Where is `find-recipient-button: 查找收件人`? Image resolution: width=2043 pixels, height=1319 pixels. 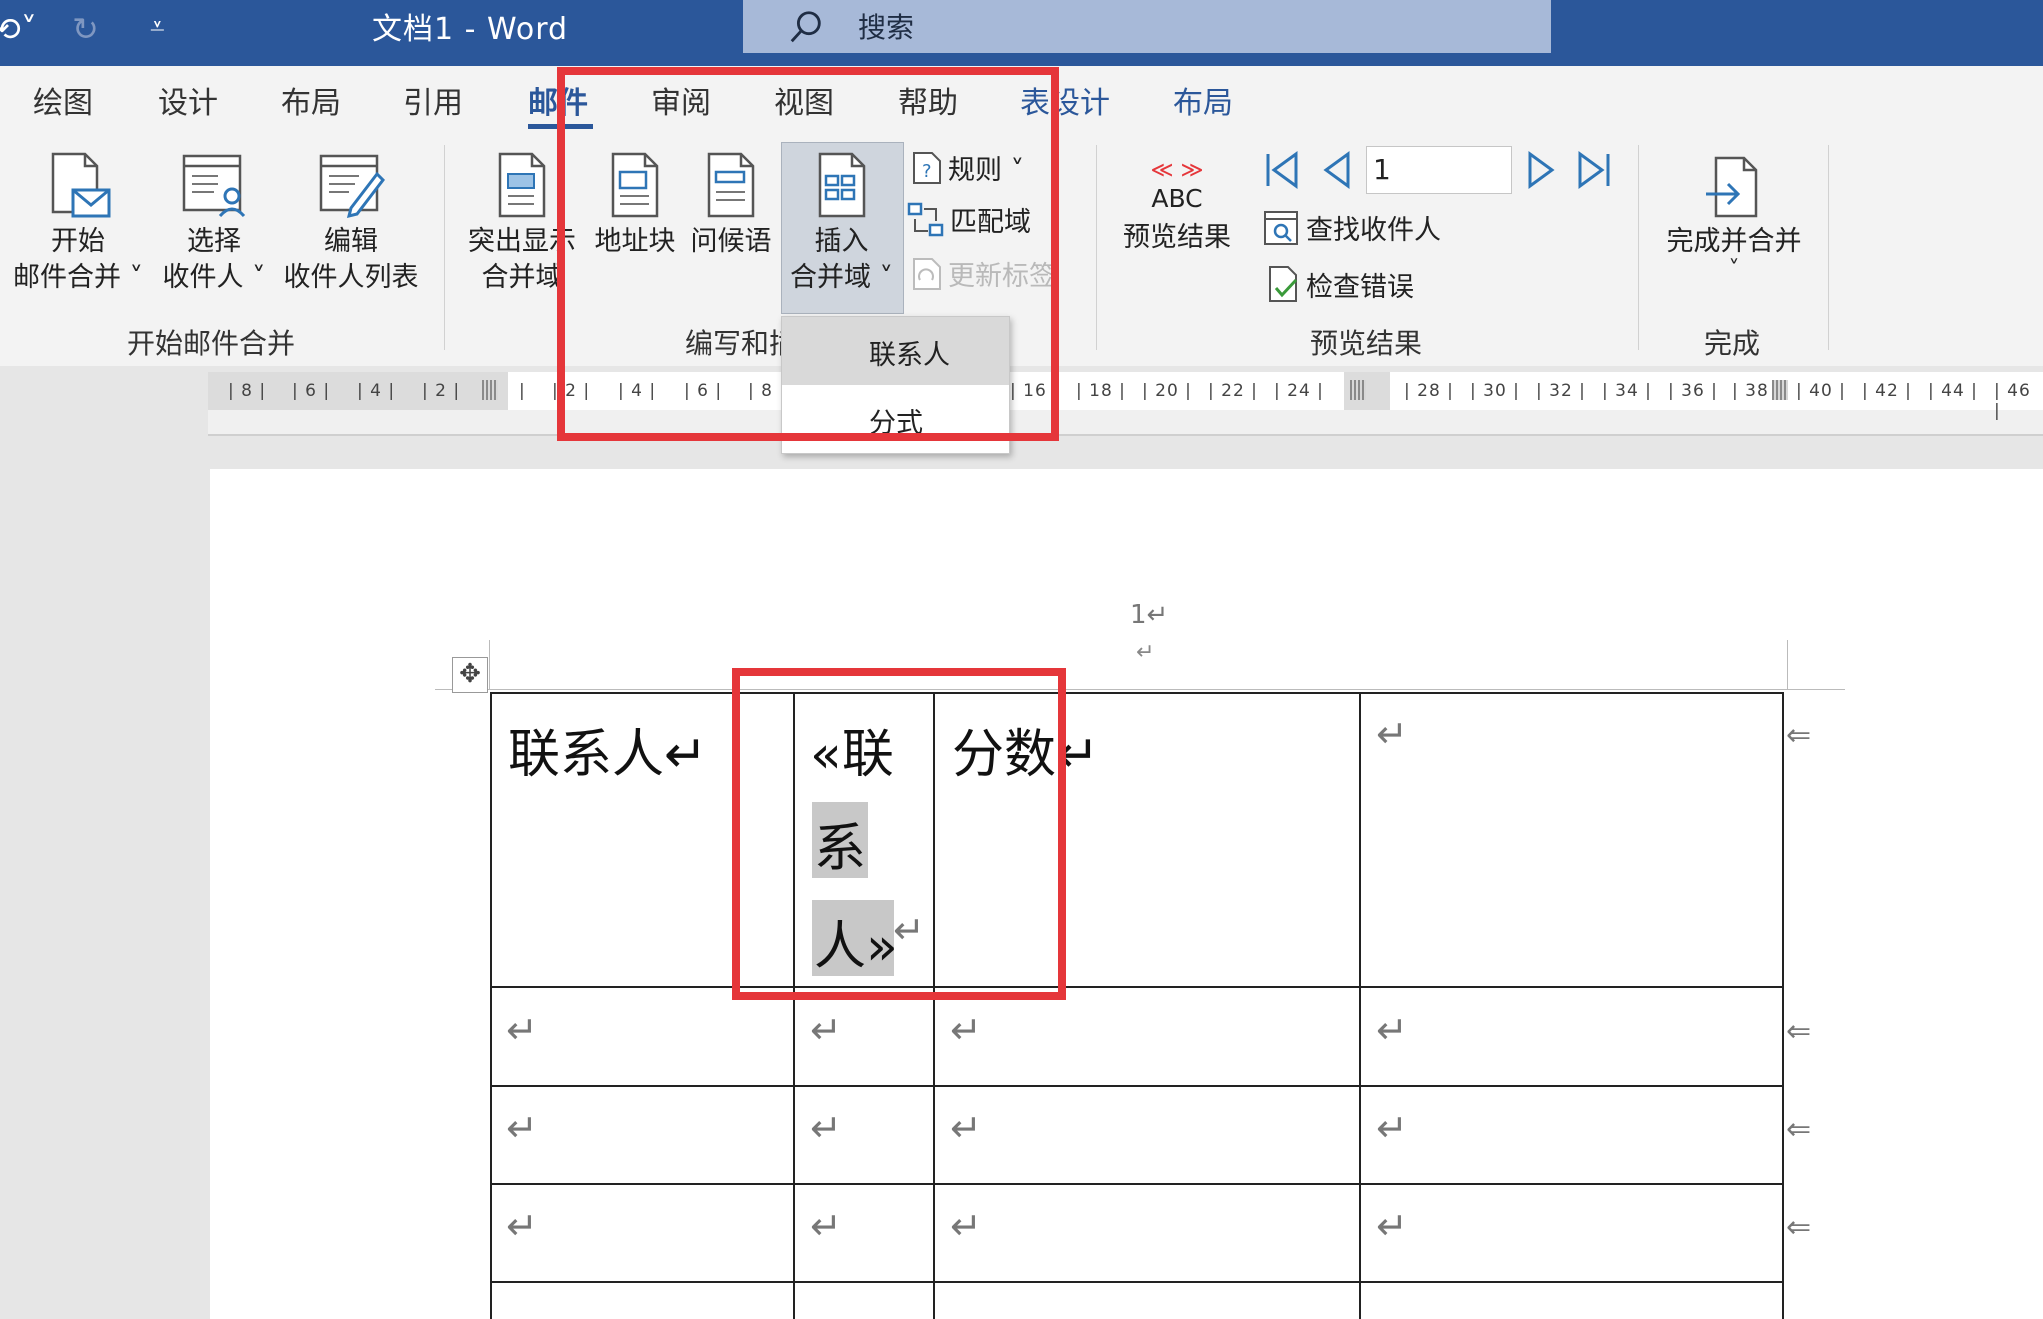
find-recipient-button: 查找收件人 is located at coordinates (1351, 227).